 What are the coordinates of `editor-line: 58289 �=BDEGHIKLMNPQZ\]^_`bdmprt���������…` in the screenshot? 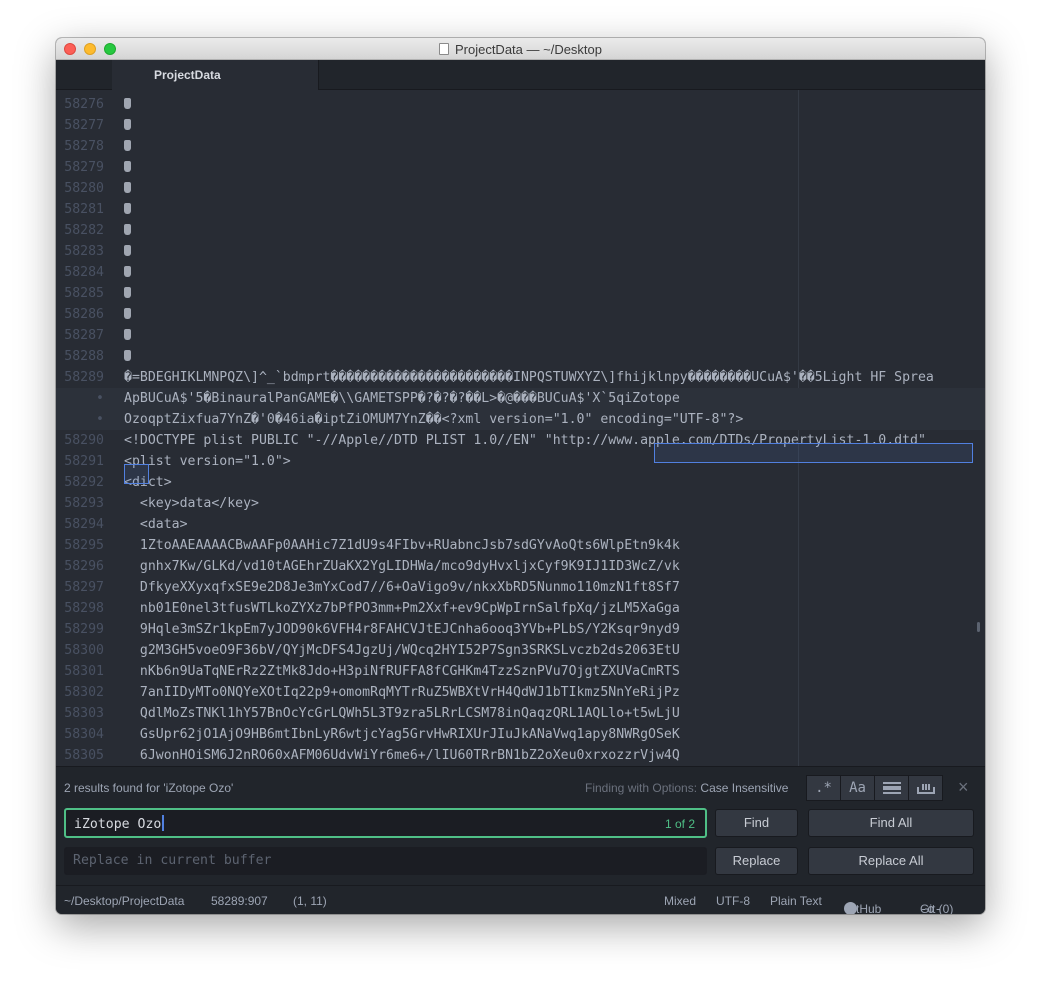 It's located at (520, 377).